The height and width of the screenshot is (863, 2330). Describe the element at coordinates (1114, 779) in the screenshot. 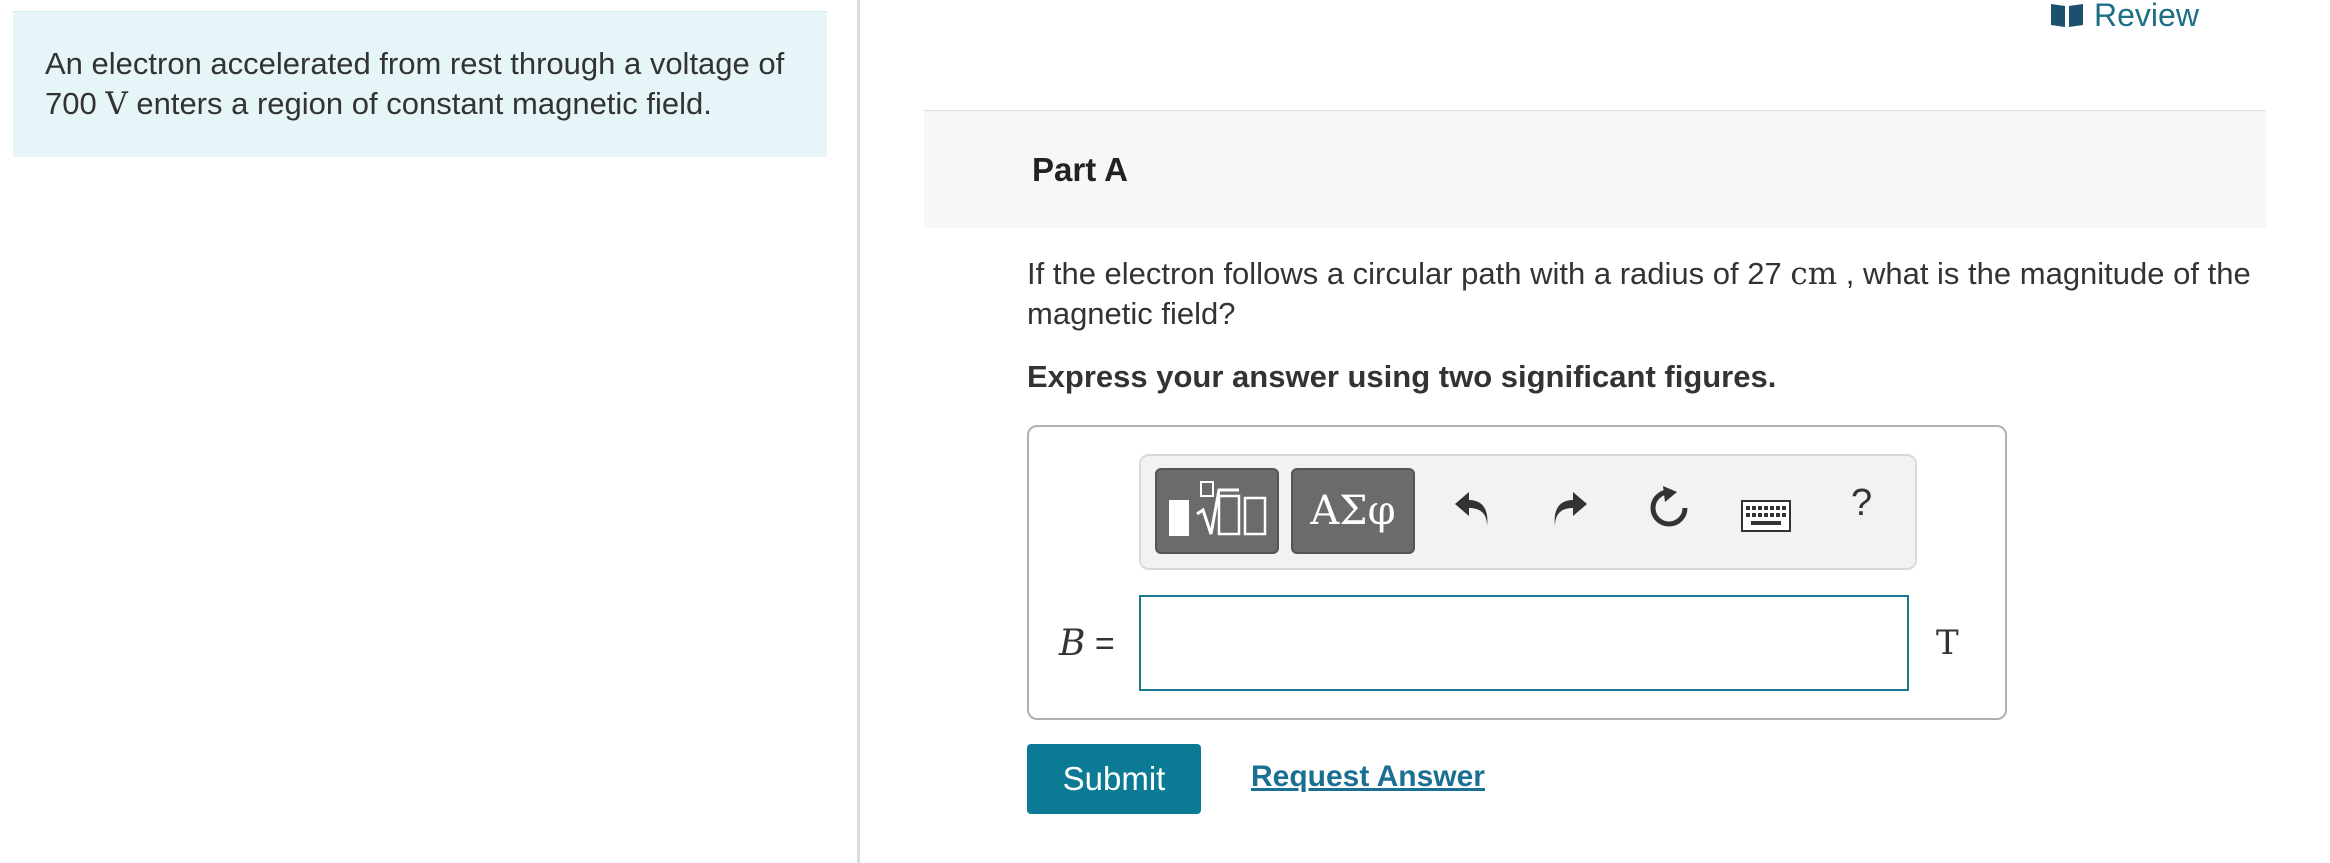

I see `submit-button: Submit` at that location.